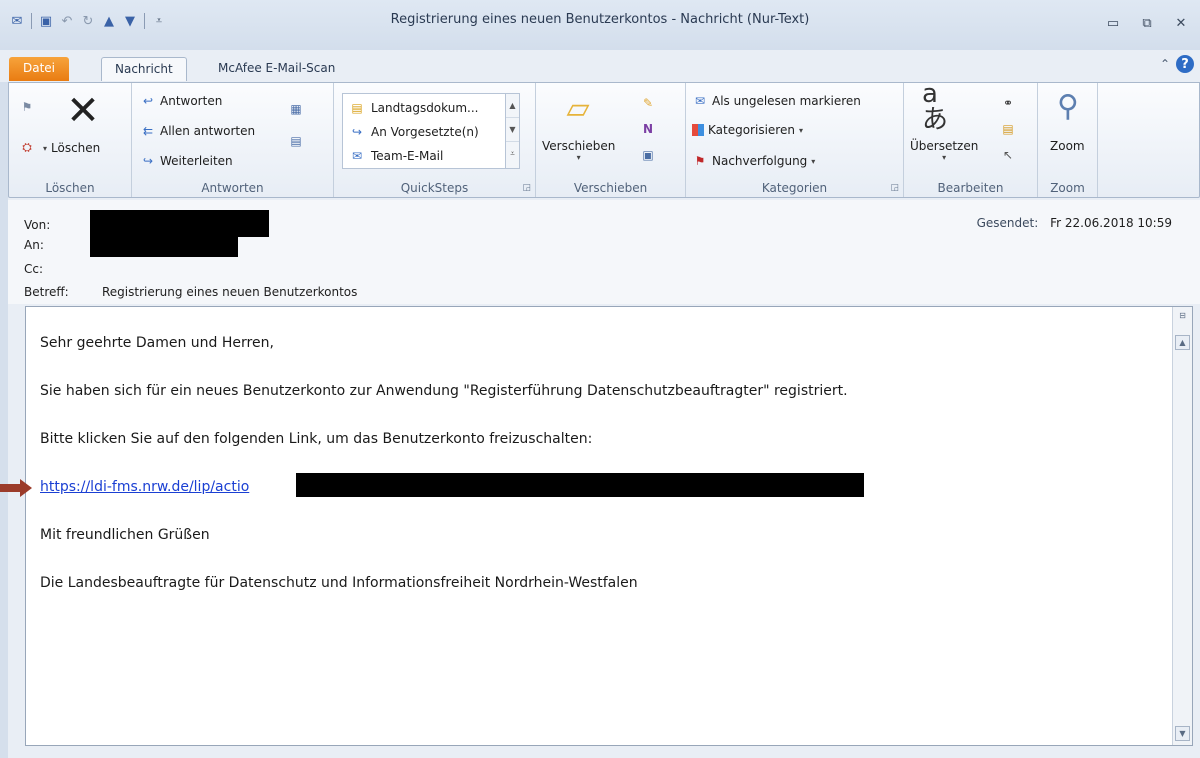  What do you see at coordinates (46, 292) in the screenshot?
I see `subject-label: Betreff:` at bounding box center [46, 292].